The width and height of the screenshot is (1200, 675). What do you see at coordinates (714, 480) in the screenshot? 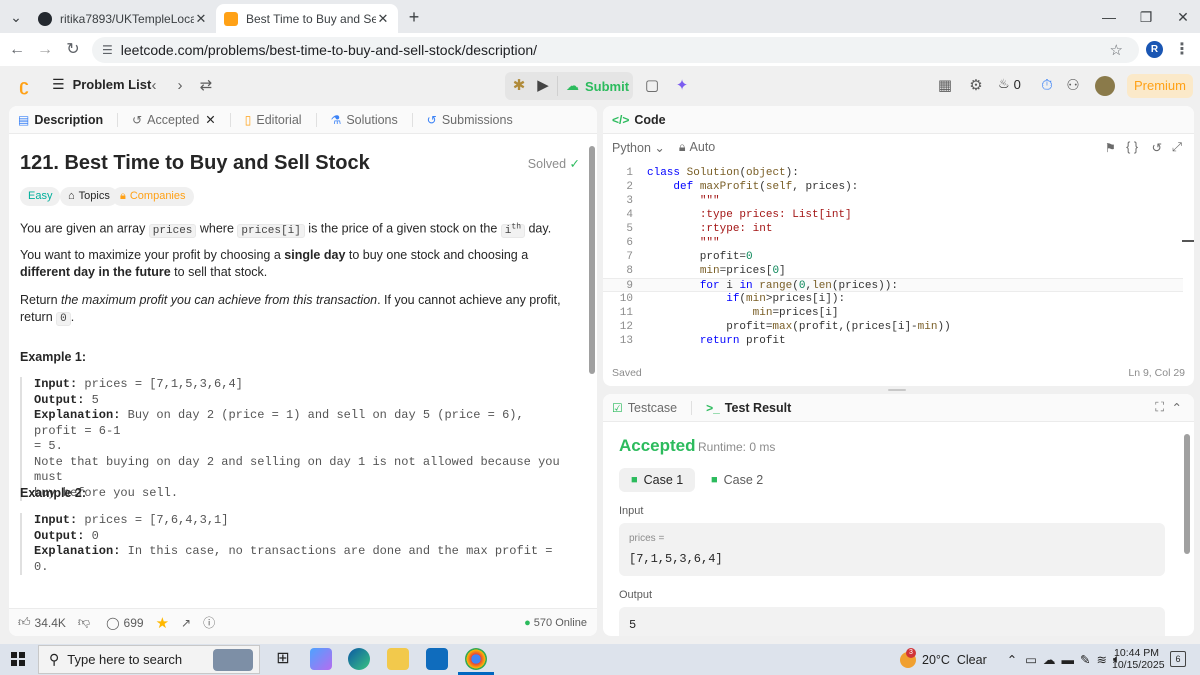
I see `checkbox-icon: ■` at bounding box center [714, 480].